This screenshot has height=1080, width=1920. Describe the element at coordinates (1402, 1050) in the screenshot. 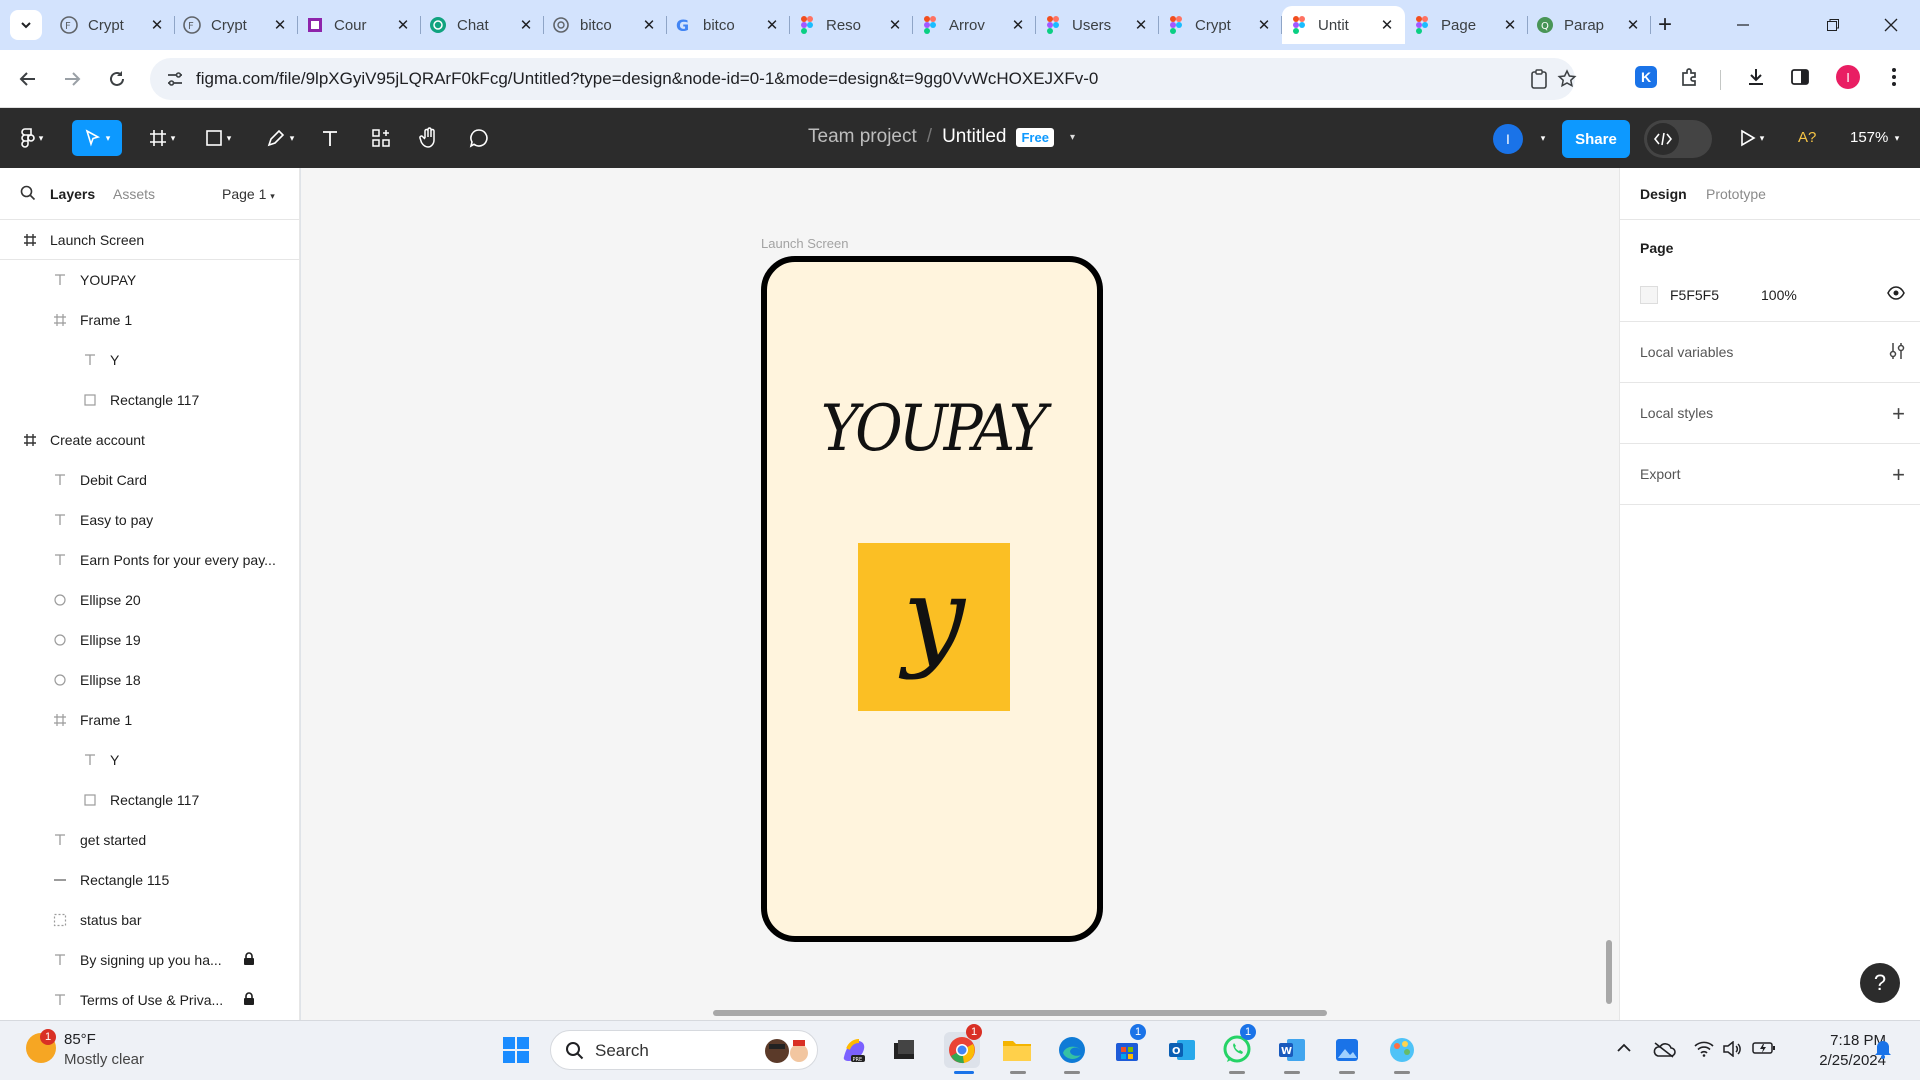

I see `paint-app-icon` at that location.